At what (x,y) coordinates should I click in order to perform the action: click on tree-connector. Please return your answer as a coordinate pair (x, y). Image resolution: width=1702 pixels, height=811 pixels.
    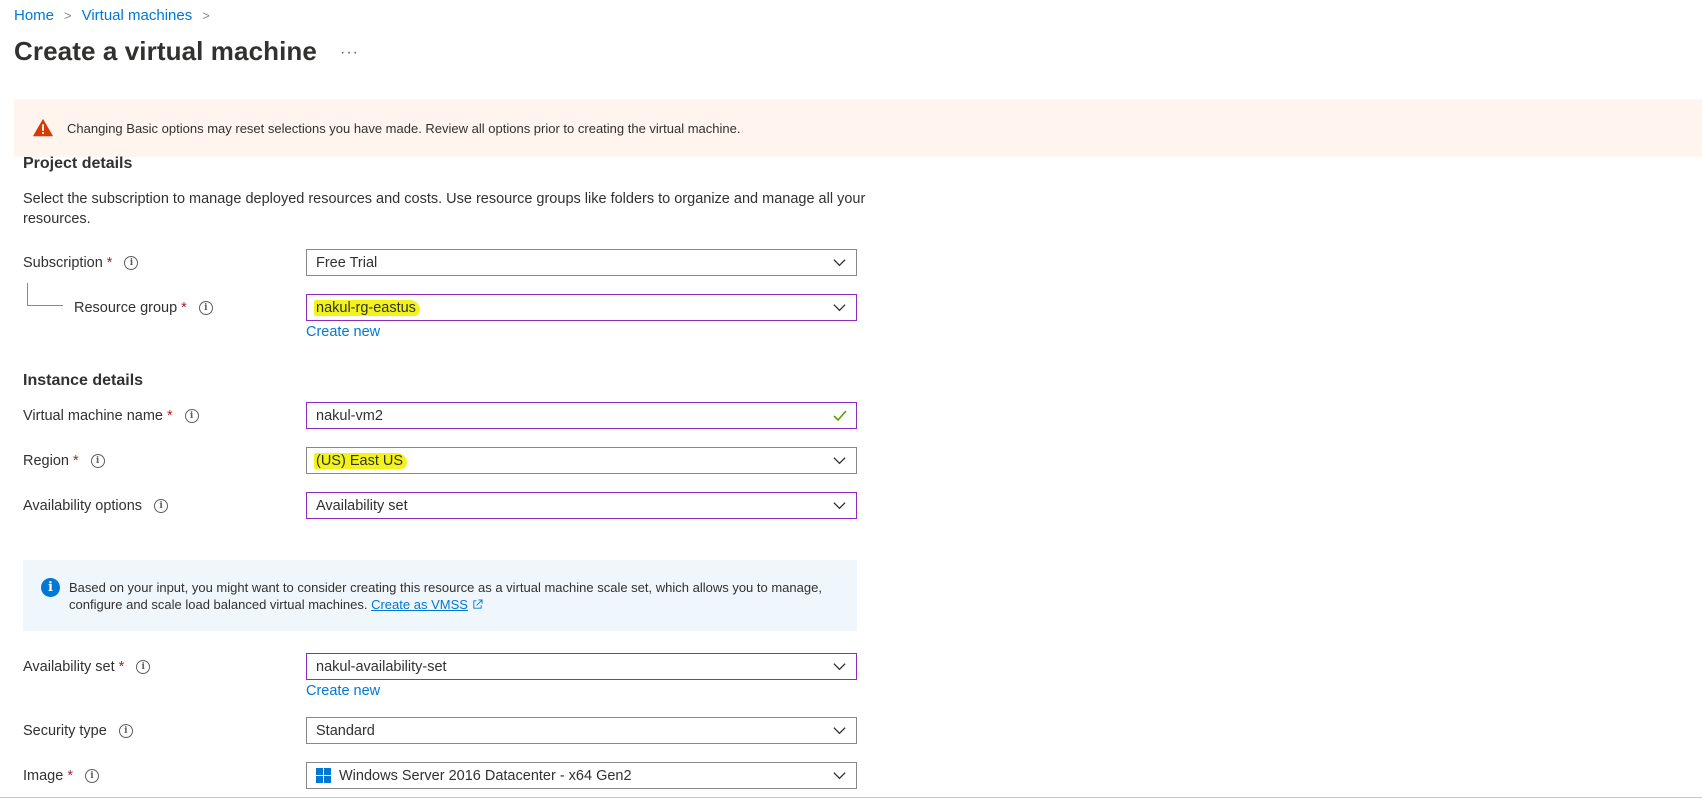
    Looking at the image, I should click on (45, 294).